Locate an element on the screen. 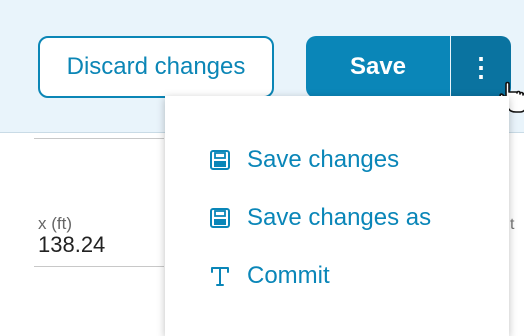 The height and width of the screenshot is (336, 524). menu-item-label: Save changes is located at coordinates (323, 159).